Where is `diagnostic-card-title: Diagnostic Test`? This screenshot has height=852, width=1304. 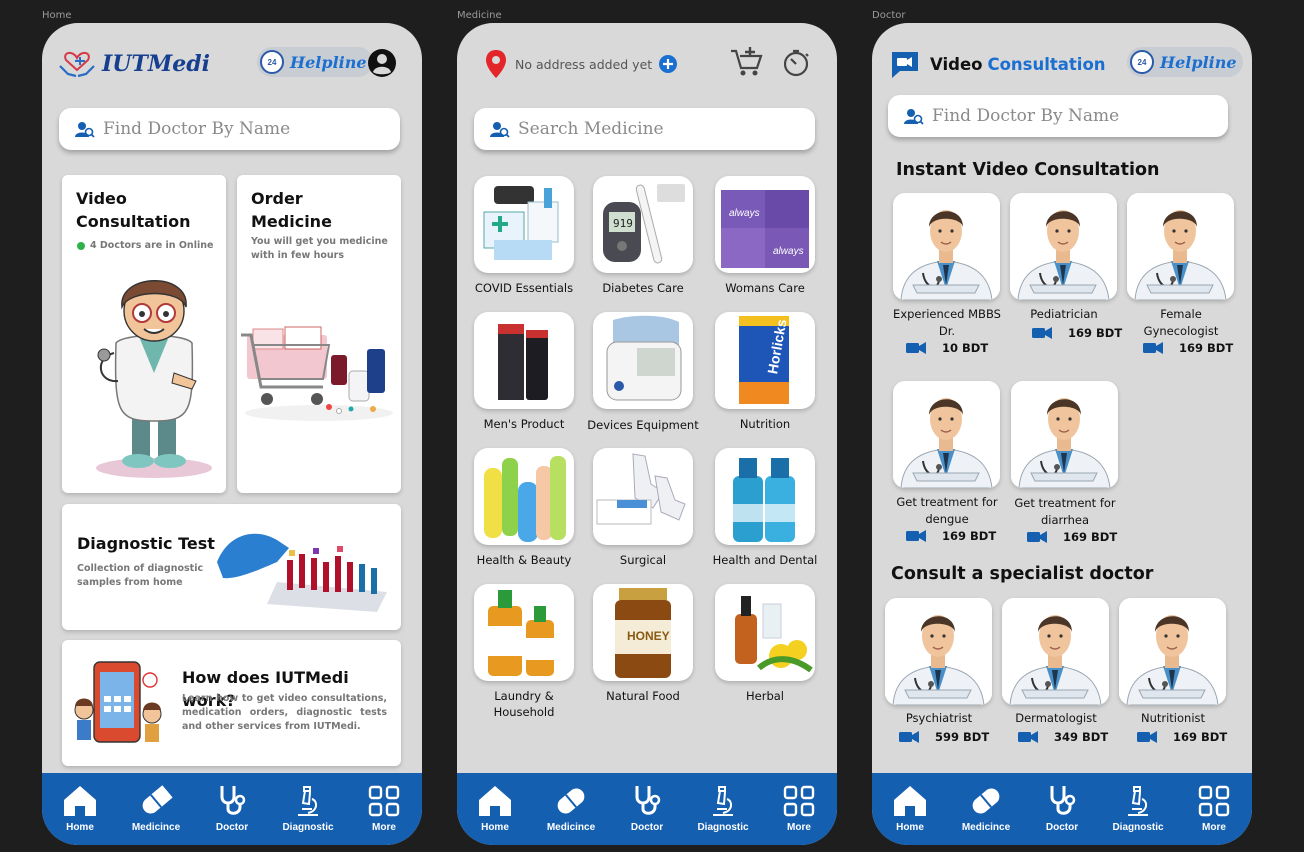 diagnostic-card-title: Diagnostic Test is located at coordinates (146, 543).